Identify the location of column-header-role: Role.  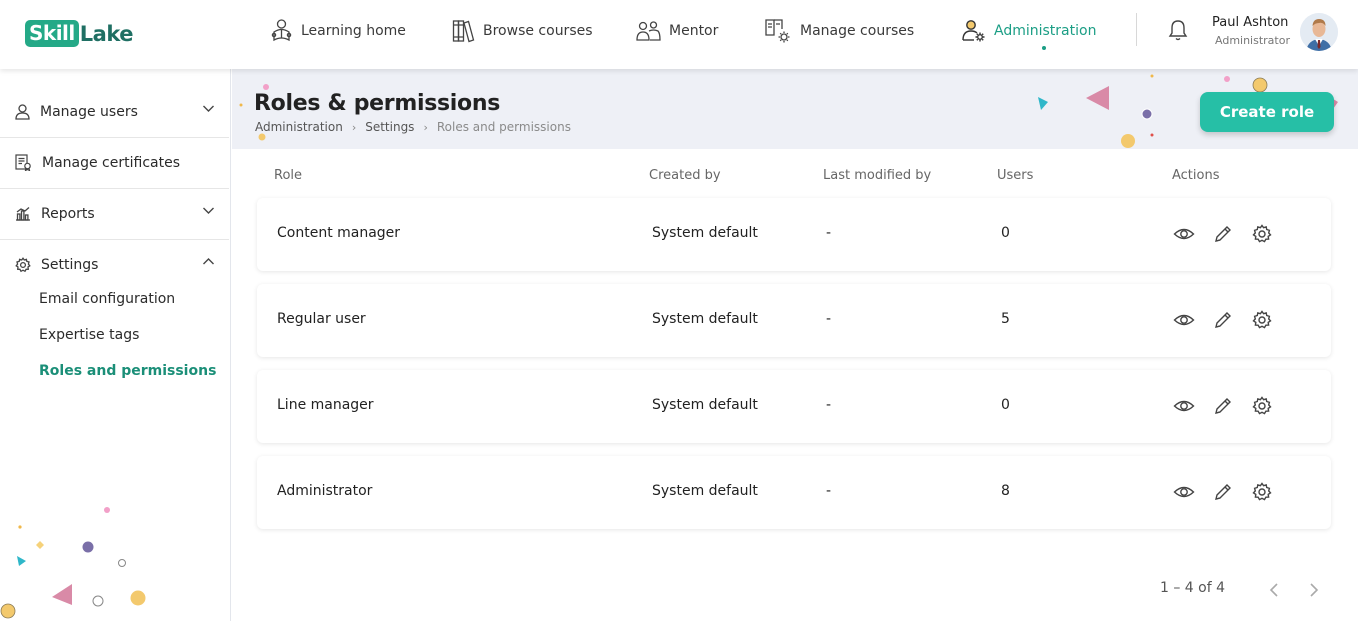
(288, 175).